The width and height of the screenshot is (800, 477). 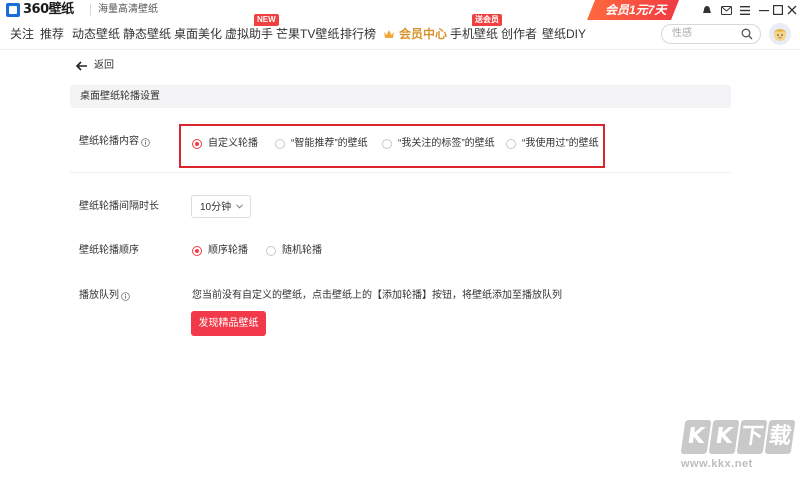 I want to click on nav-item-follow: 关注, so click(x=22, y=34).